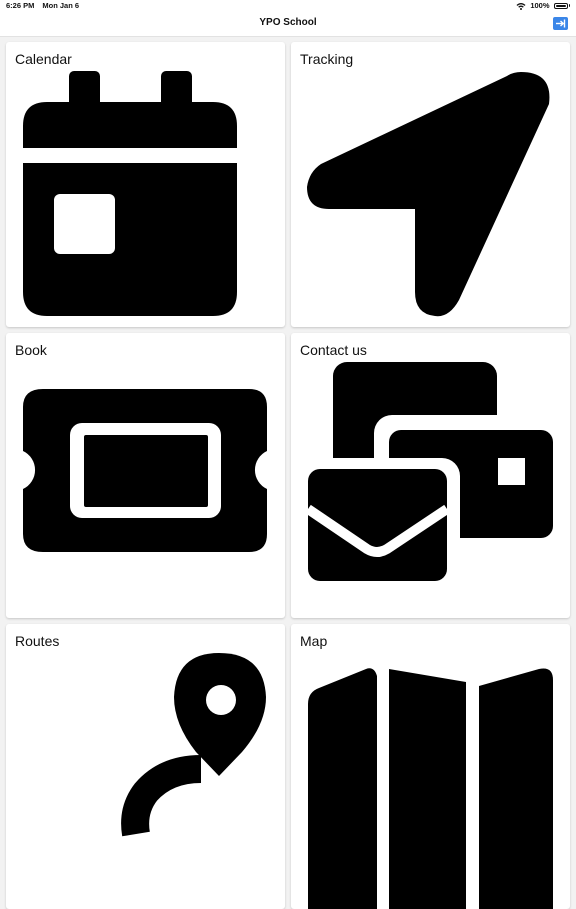 The image size is (576, 909). What do you see at coordinates (130, 193) in the screenshot?
I see `calendar-icon` at bounding box center [130, 193].